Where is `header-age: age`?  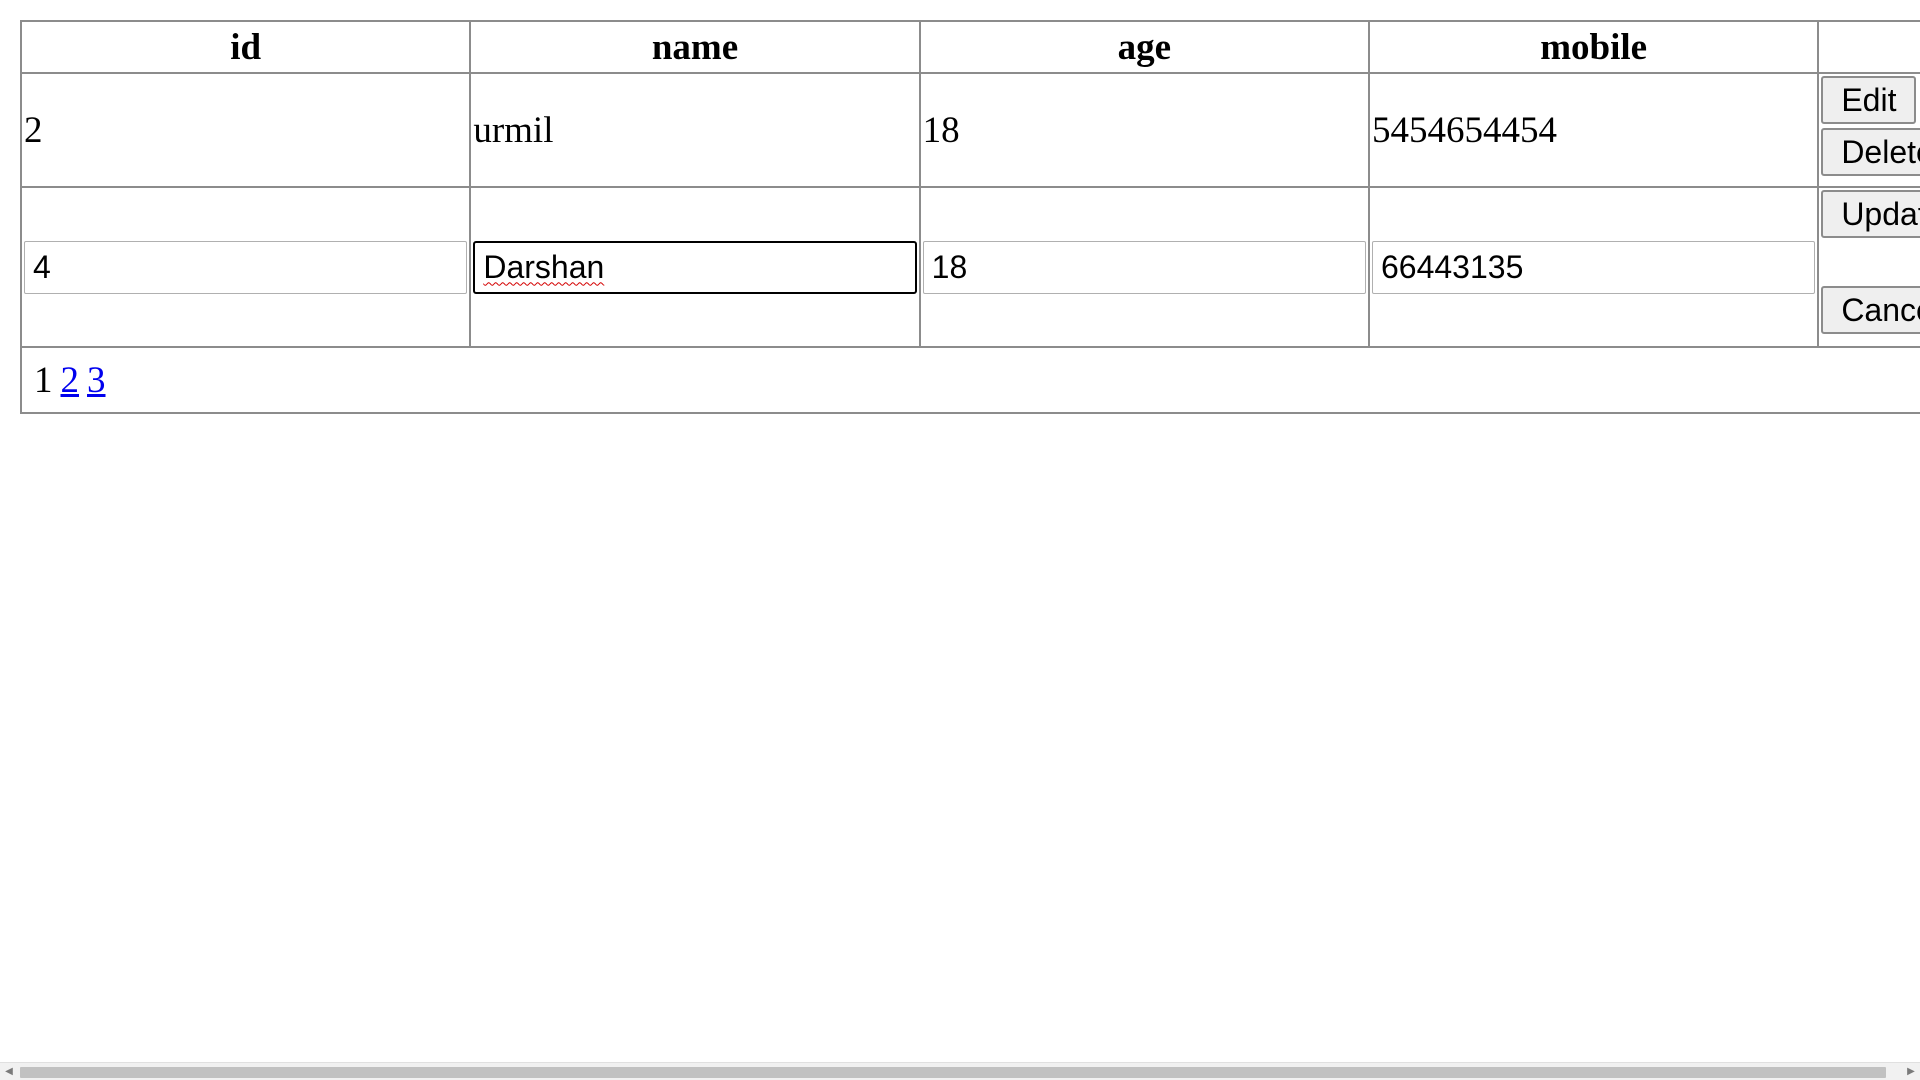 header-age: age is located at coordinates (1144, 47).